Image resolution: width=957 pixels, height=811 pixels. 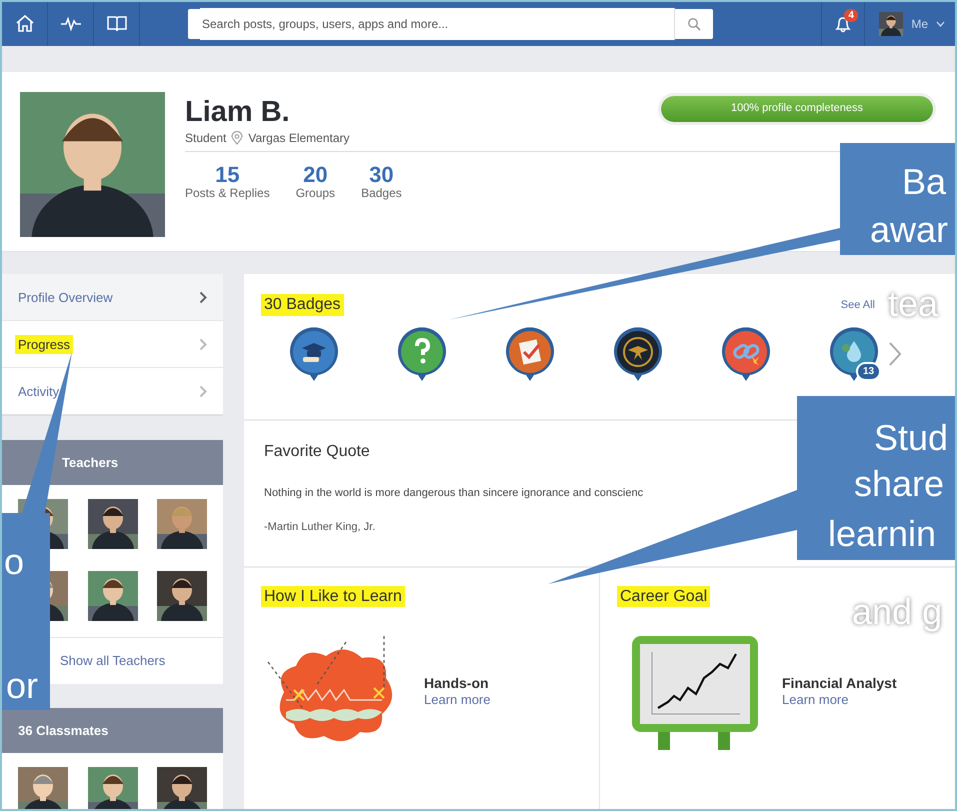 I want to click on item-title: Hands-on, so click(x=457, y=683).